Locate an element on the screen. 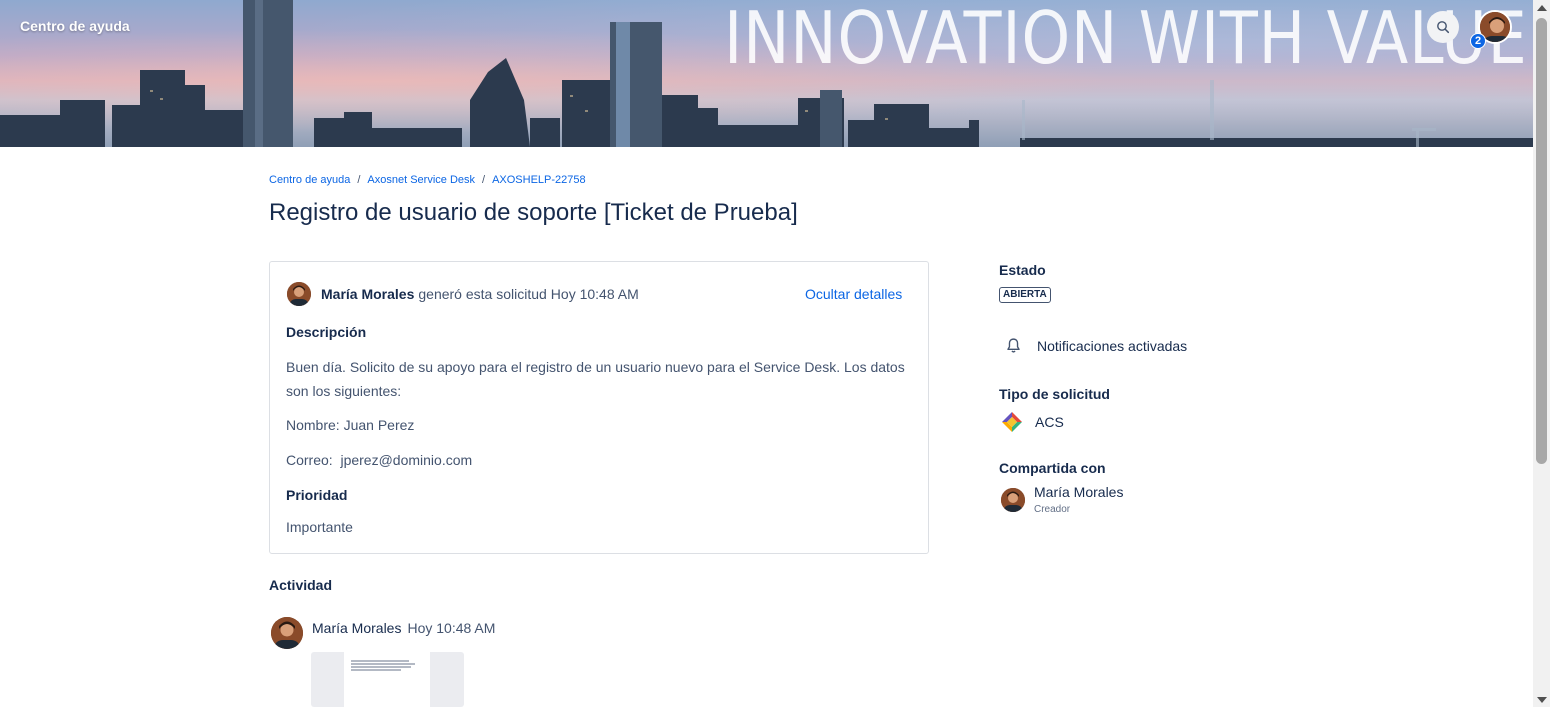  priority-label: Prioridad is located at coordinates (317, 495).